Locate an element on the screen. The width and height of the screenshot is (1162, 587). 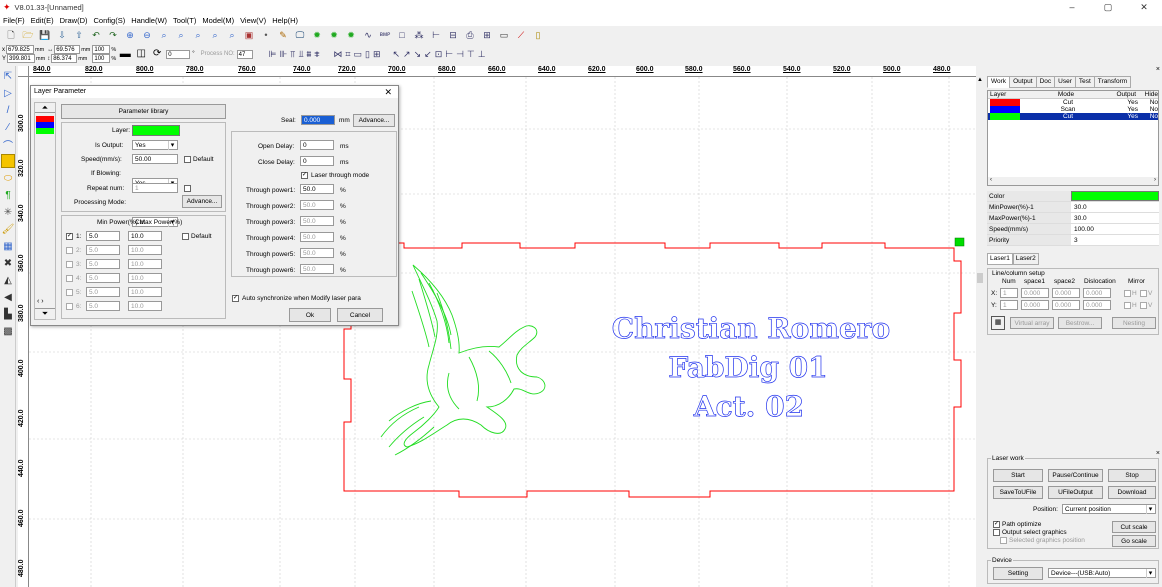
maximize-button: ▢ is located at coordinates (1108, 7).